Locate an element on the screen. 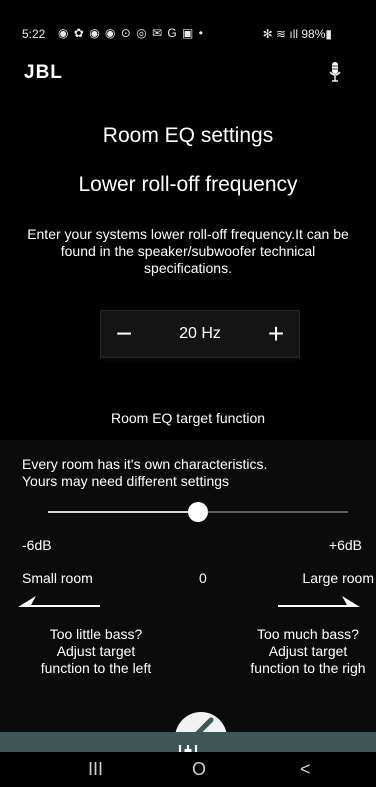 The width and height of the screenshot is (376, 787). home-button: O is located at coordinates (199, 769).